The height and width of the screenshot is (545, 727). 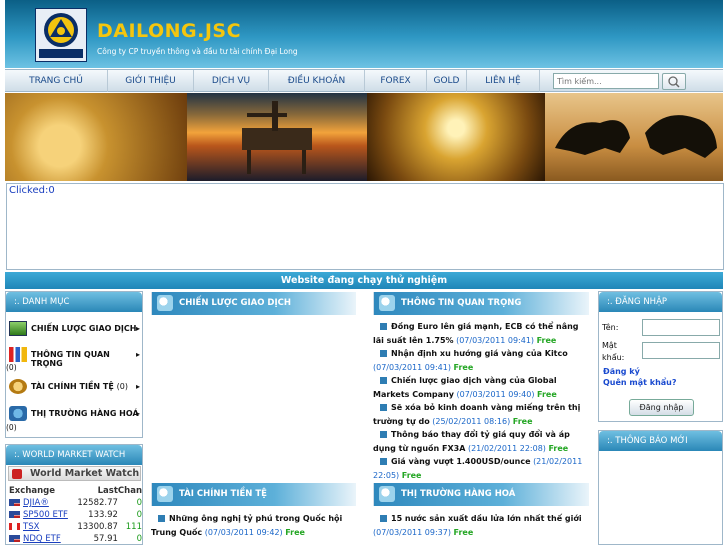 I want to click on brand-name: DAILONG.JSC, so click(x=169, y=31).